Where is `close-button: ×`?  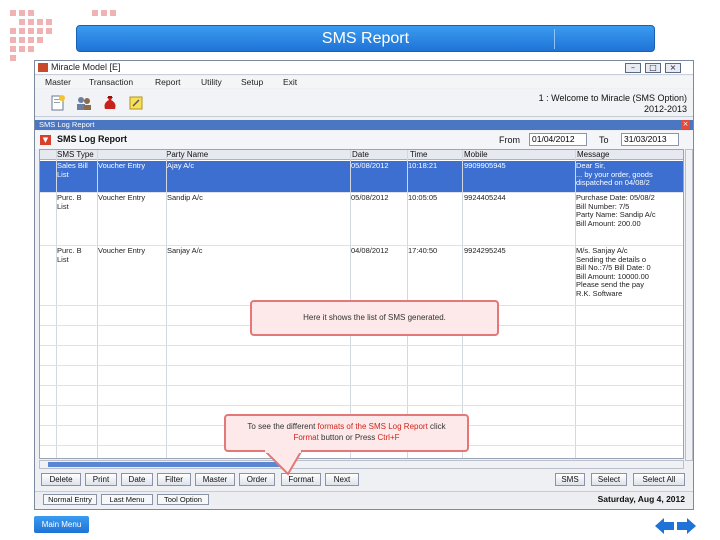
close-button: × is located at coordinates (673, 68).